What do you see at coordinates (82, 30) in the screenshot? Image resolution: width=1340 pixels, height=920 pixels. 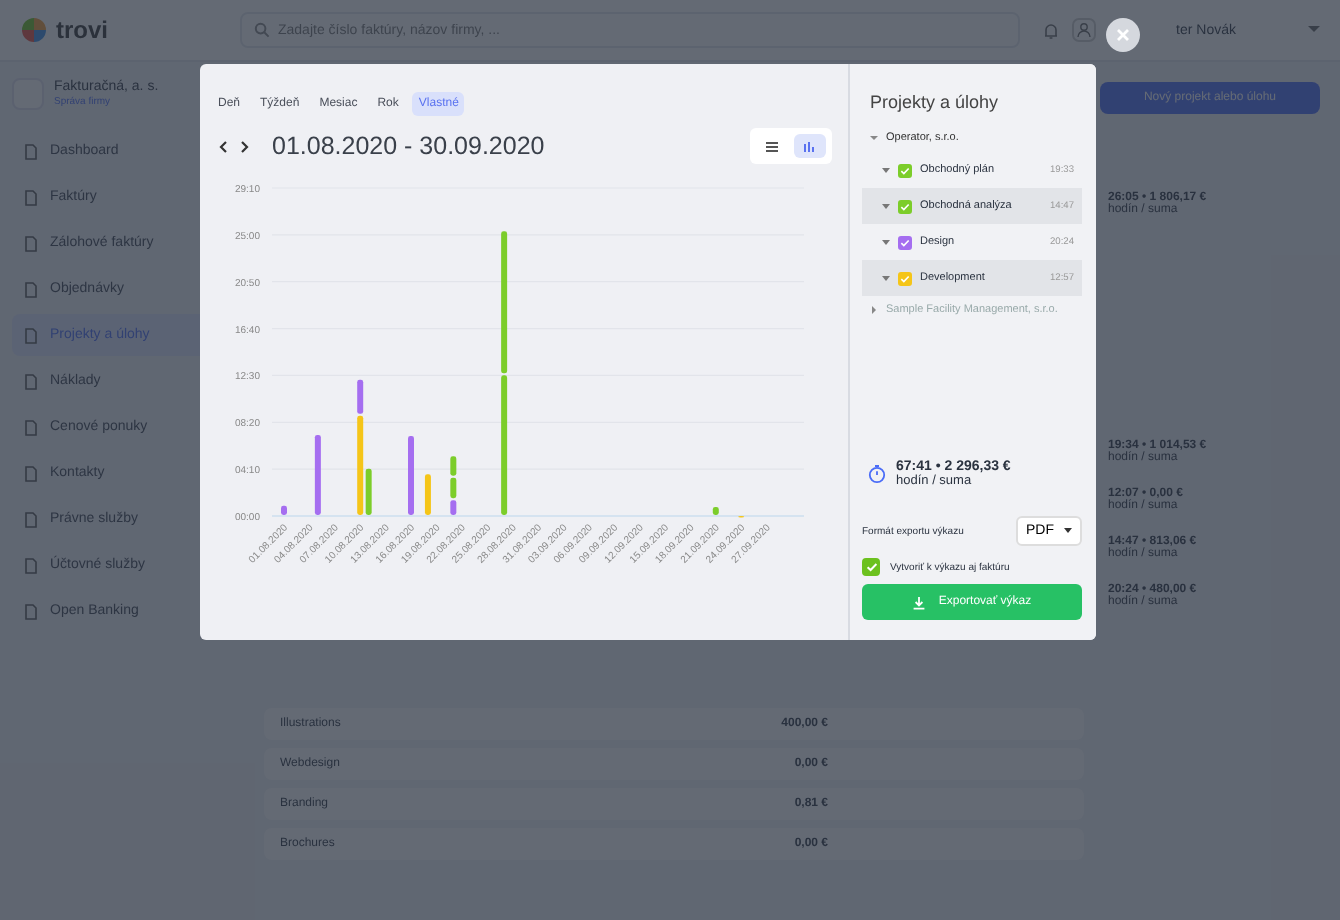 I see `logo-text: trovi` at bounding box center [82, 30].